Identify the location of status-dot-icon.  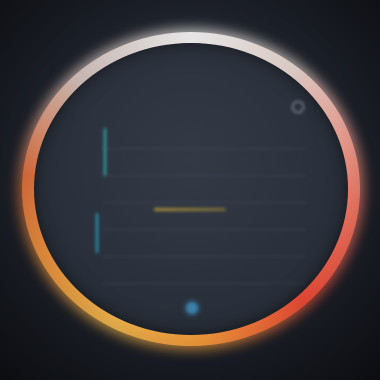
(192, 308).